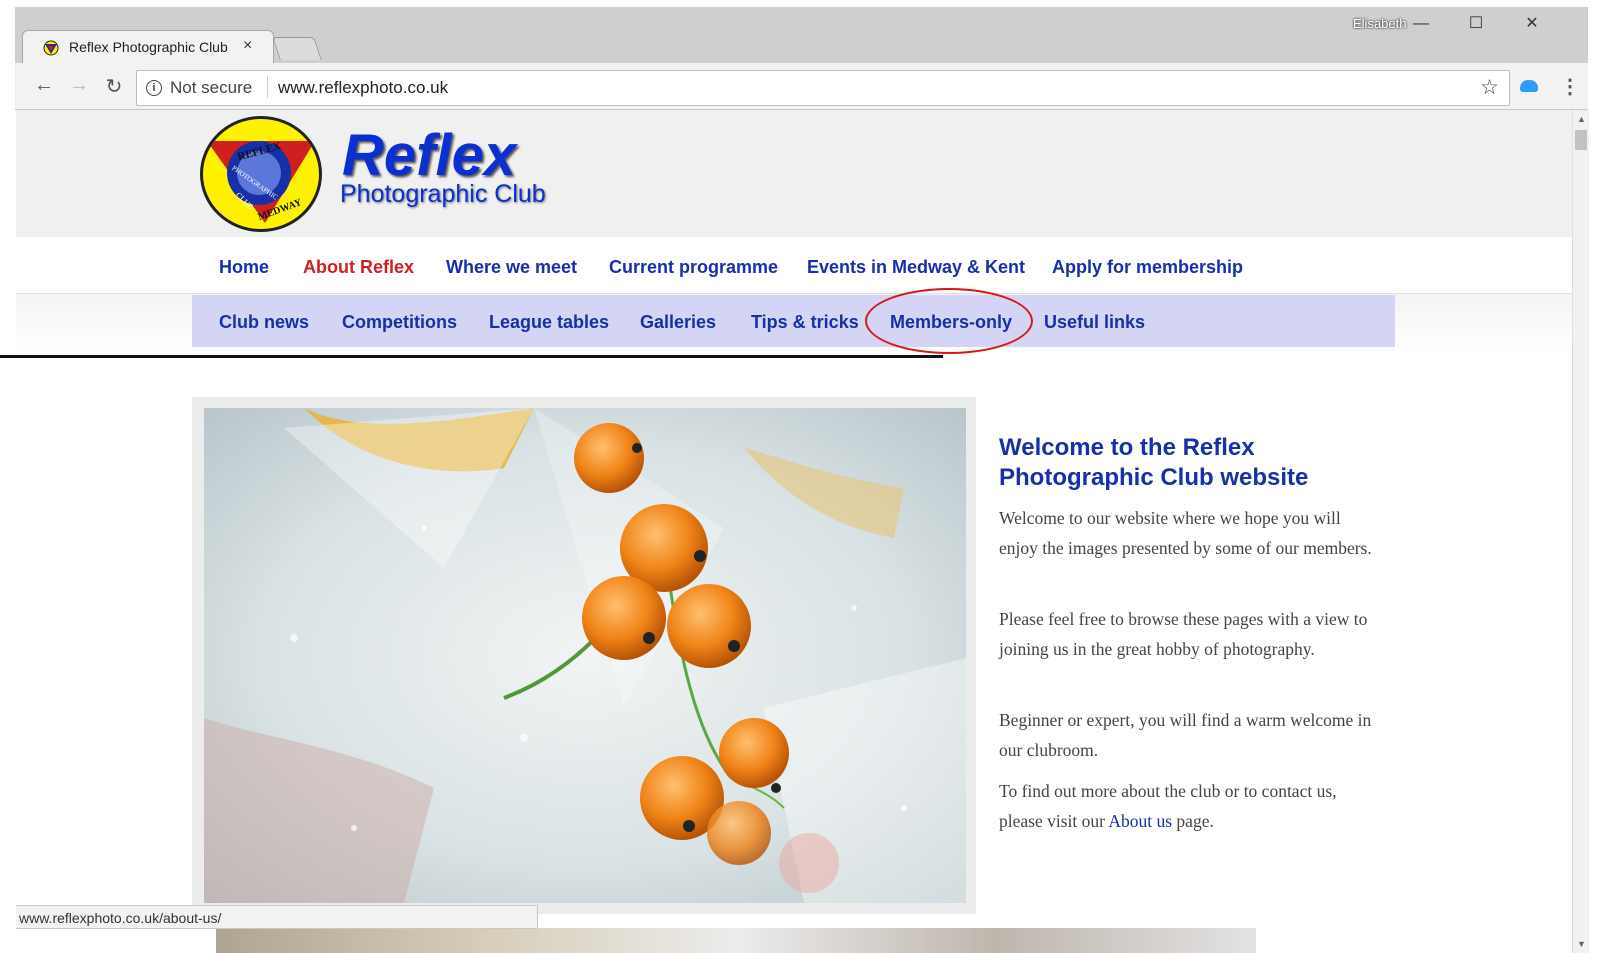 The image size is (1602, 953). Describe the element at coordinates (154, 88) in the screenshot. I see `info-icon: i` at that location.